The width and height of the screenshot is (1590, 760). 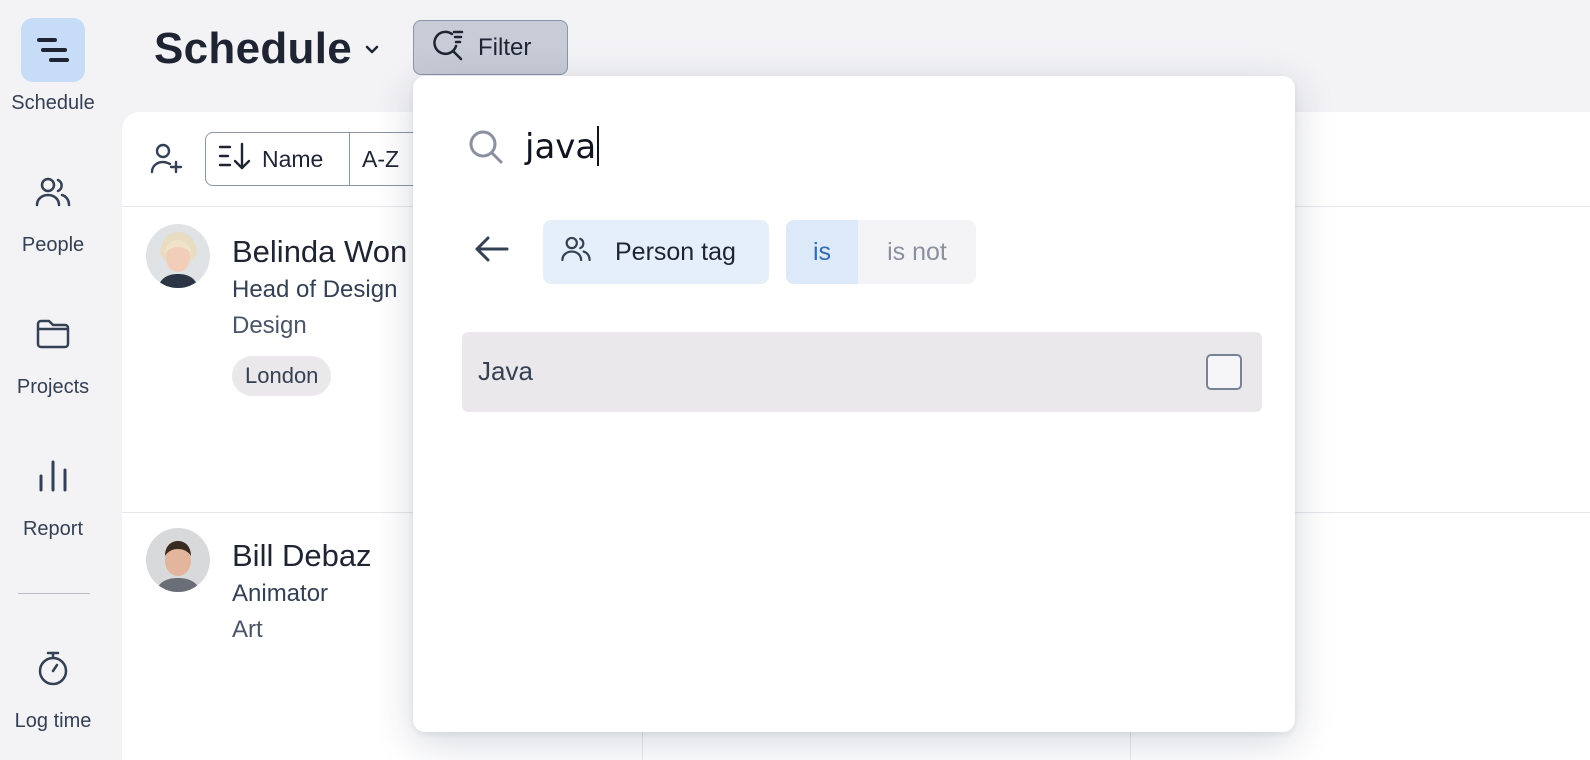 I want to click on person-department: Art, so click(x=247, y=629).